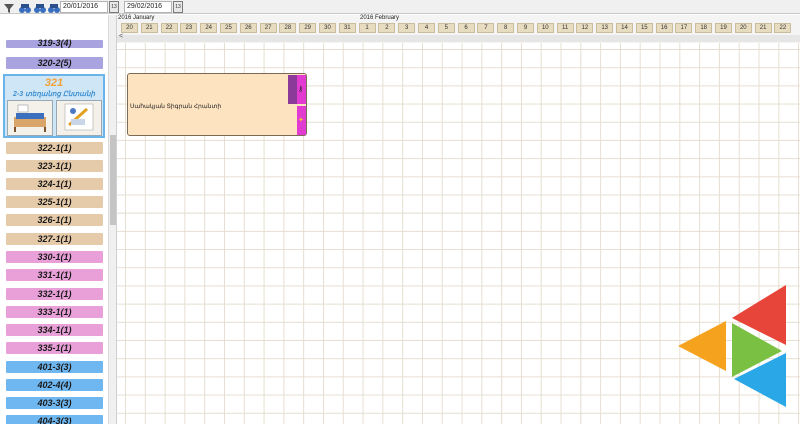 This screenshot has width=800, height=424. Describe the element at coordinates (644, 28) in the screenshot. I see `day-cell: 15` at that location.